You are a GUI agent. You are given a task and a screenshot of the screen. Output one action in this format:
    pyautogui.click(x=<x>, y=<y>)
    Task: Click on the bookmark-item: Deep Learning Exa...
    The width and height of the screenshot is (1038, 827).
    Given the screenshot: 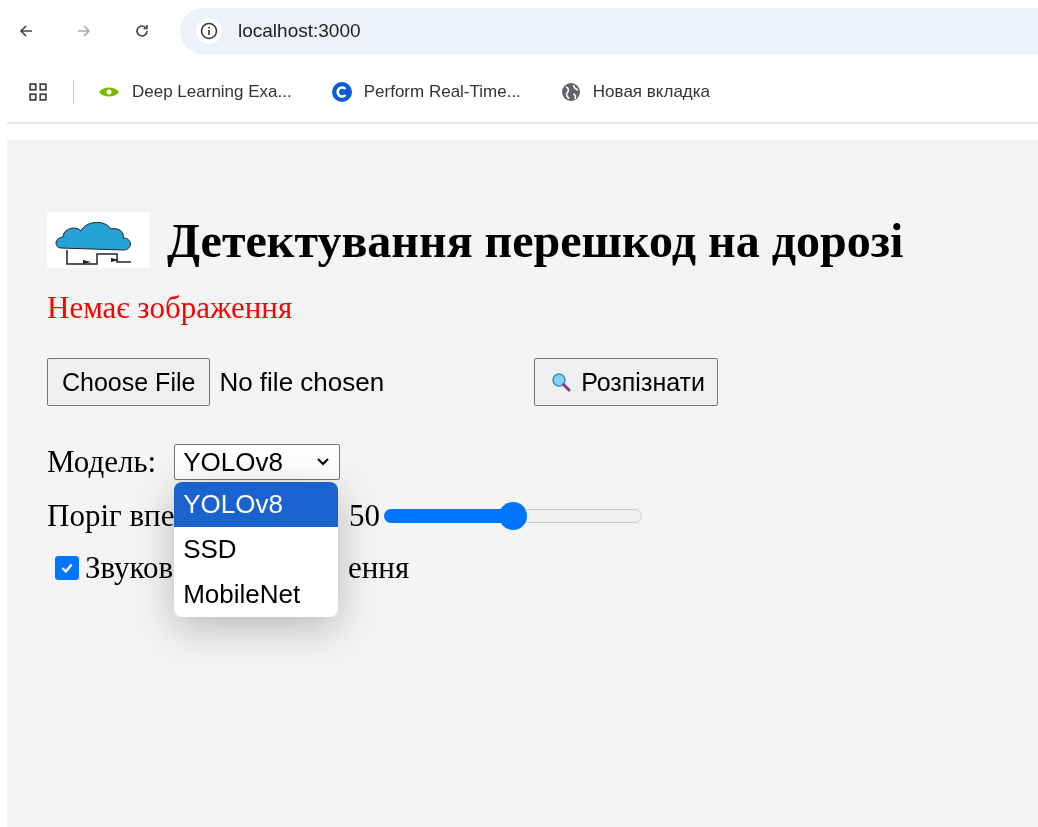 What is the action you would take?
    pyautogui.click(x=195, y=92)
    